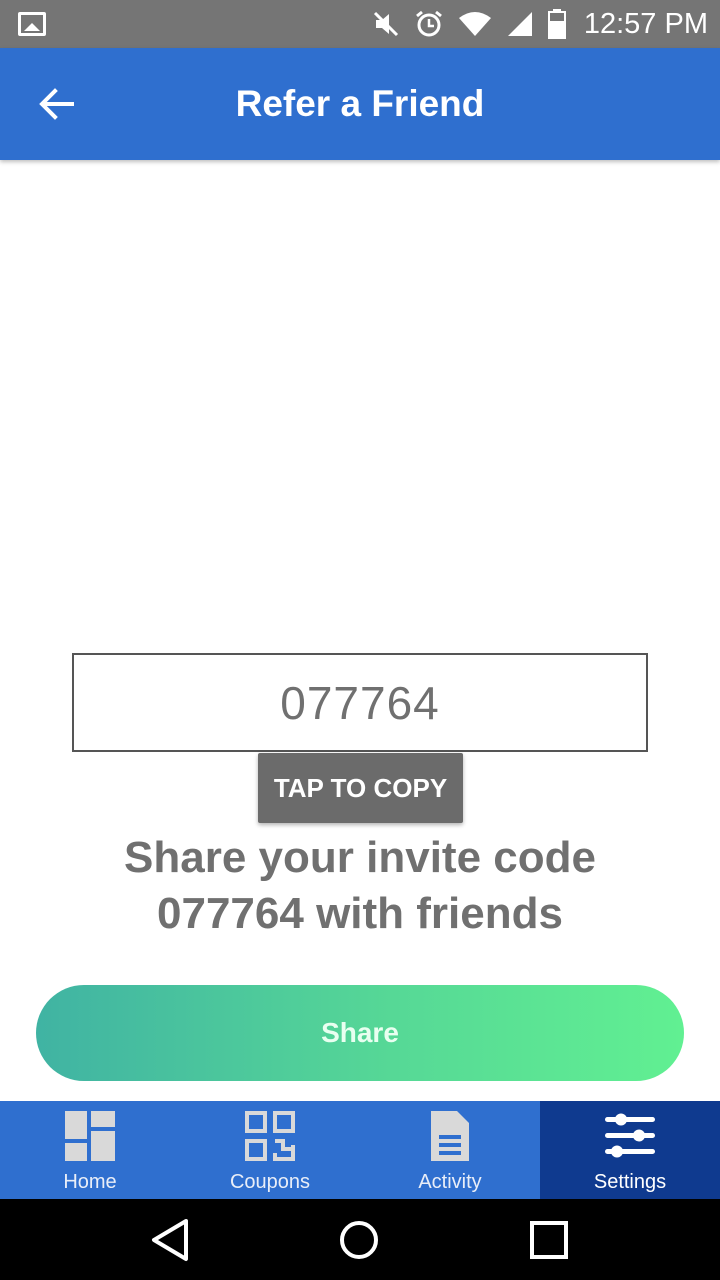 Image resolution: width=720 pixels, height=1280 pixels. What do you see at coordinates (270, 1182) in the screenshot?
I see `nav-label-coupons: Coupons` at bounding box center [270, 1182].